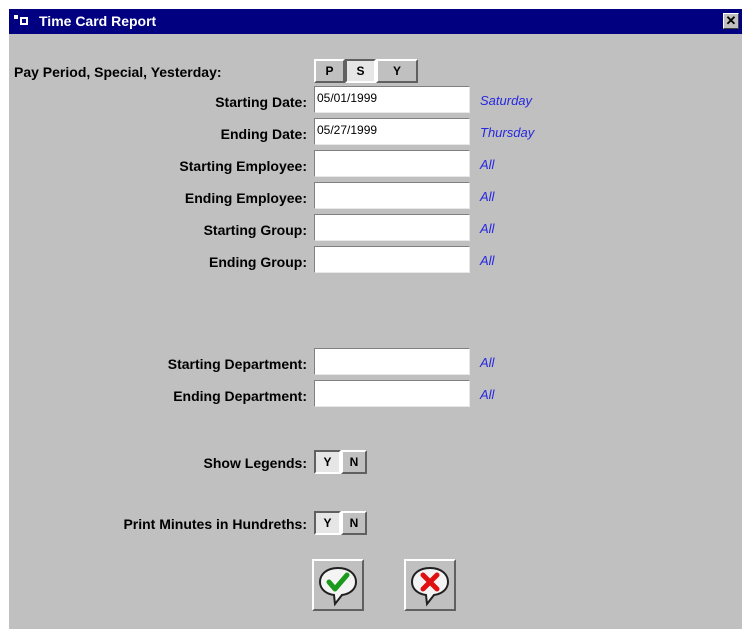 The width and height of the screenshot is (742, 629). What do you see at coordinates (255, 230) in the screenshot?
I see `starting-group-label: Starting Group:` at bounding box center [255, 230].